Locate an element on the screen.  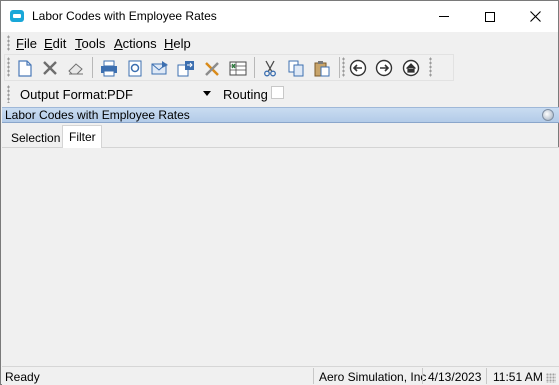
status-state: Ready is located at coordinates (22, 377).